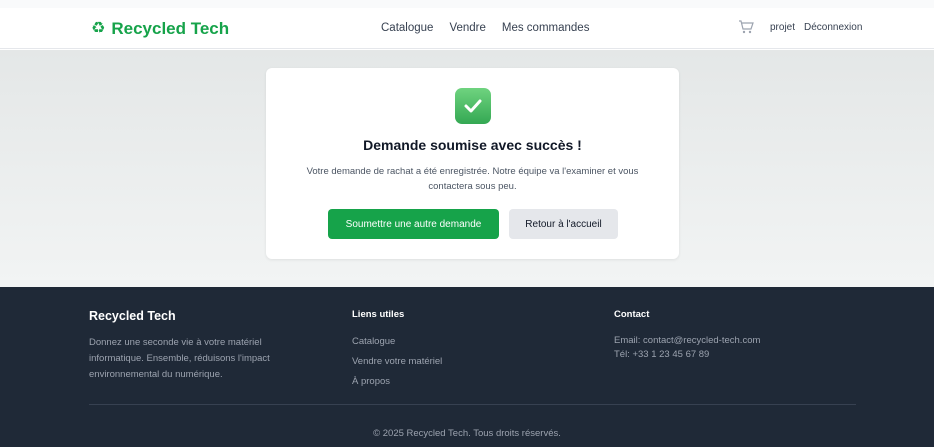 The image size is (934, 447). Describe the element at coordinates (782, 27) in the screenshot. I see `username: projet` at that location.